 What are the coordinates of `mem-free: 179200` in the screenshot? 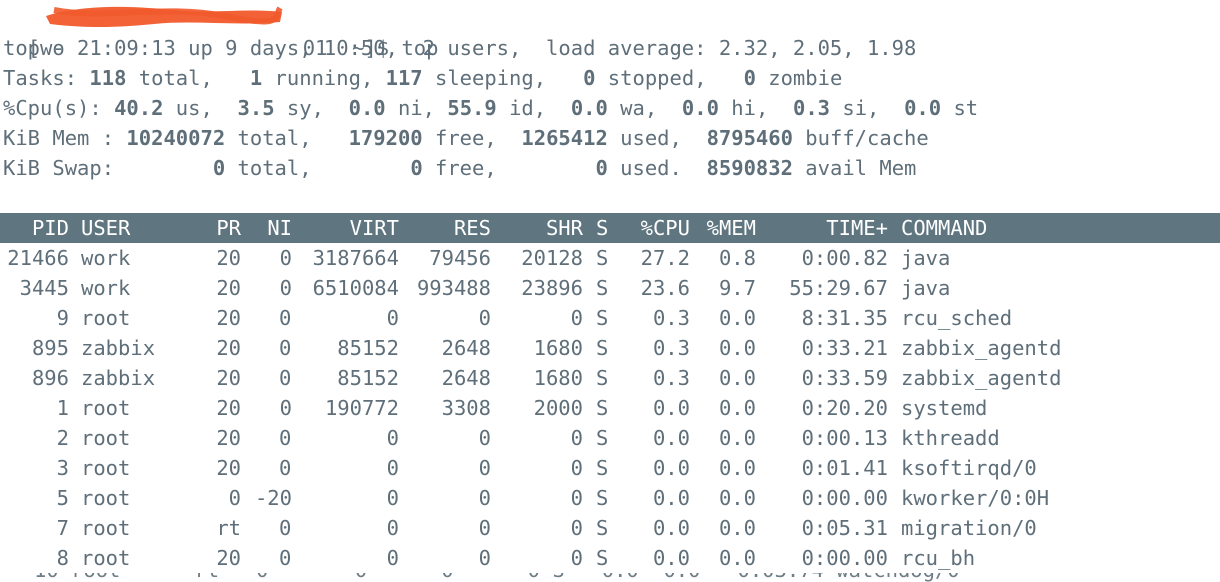 It's located at (385, 138).